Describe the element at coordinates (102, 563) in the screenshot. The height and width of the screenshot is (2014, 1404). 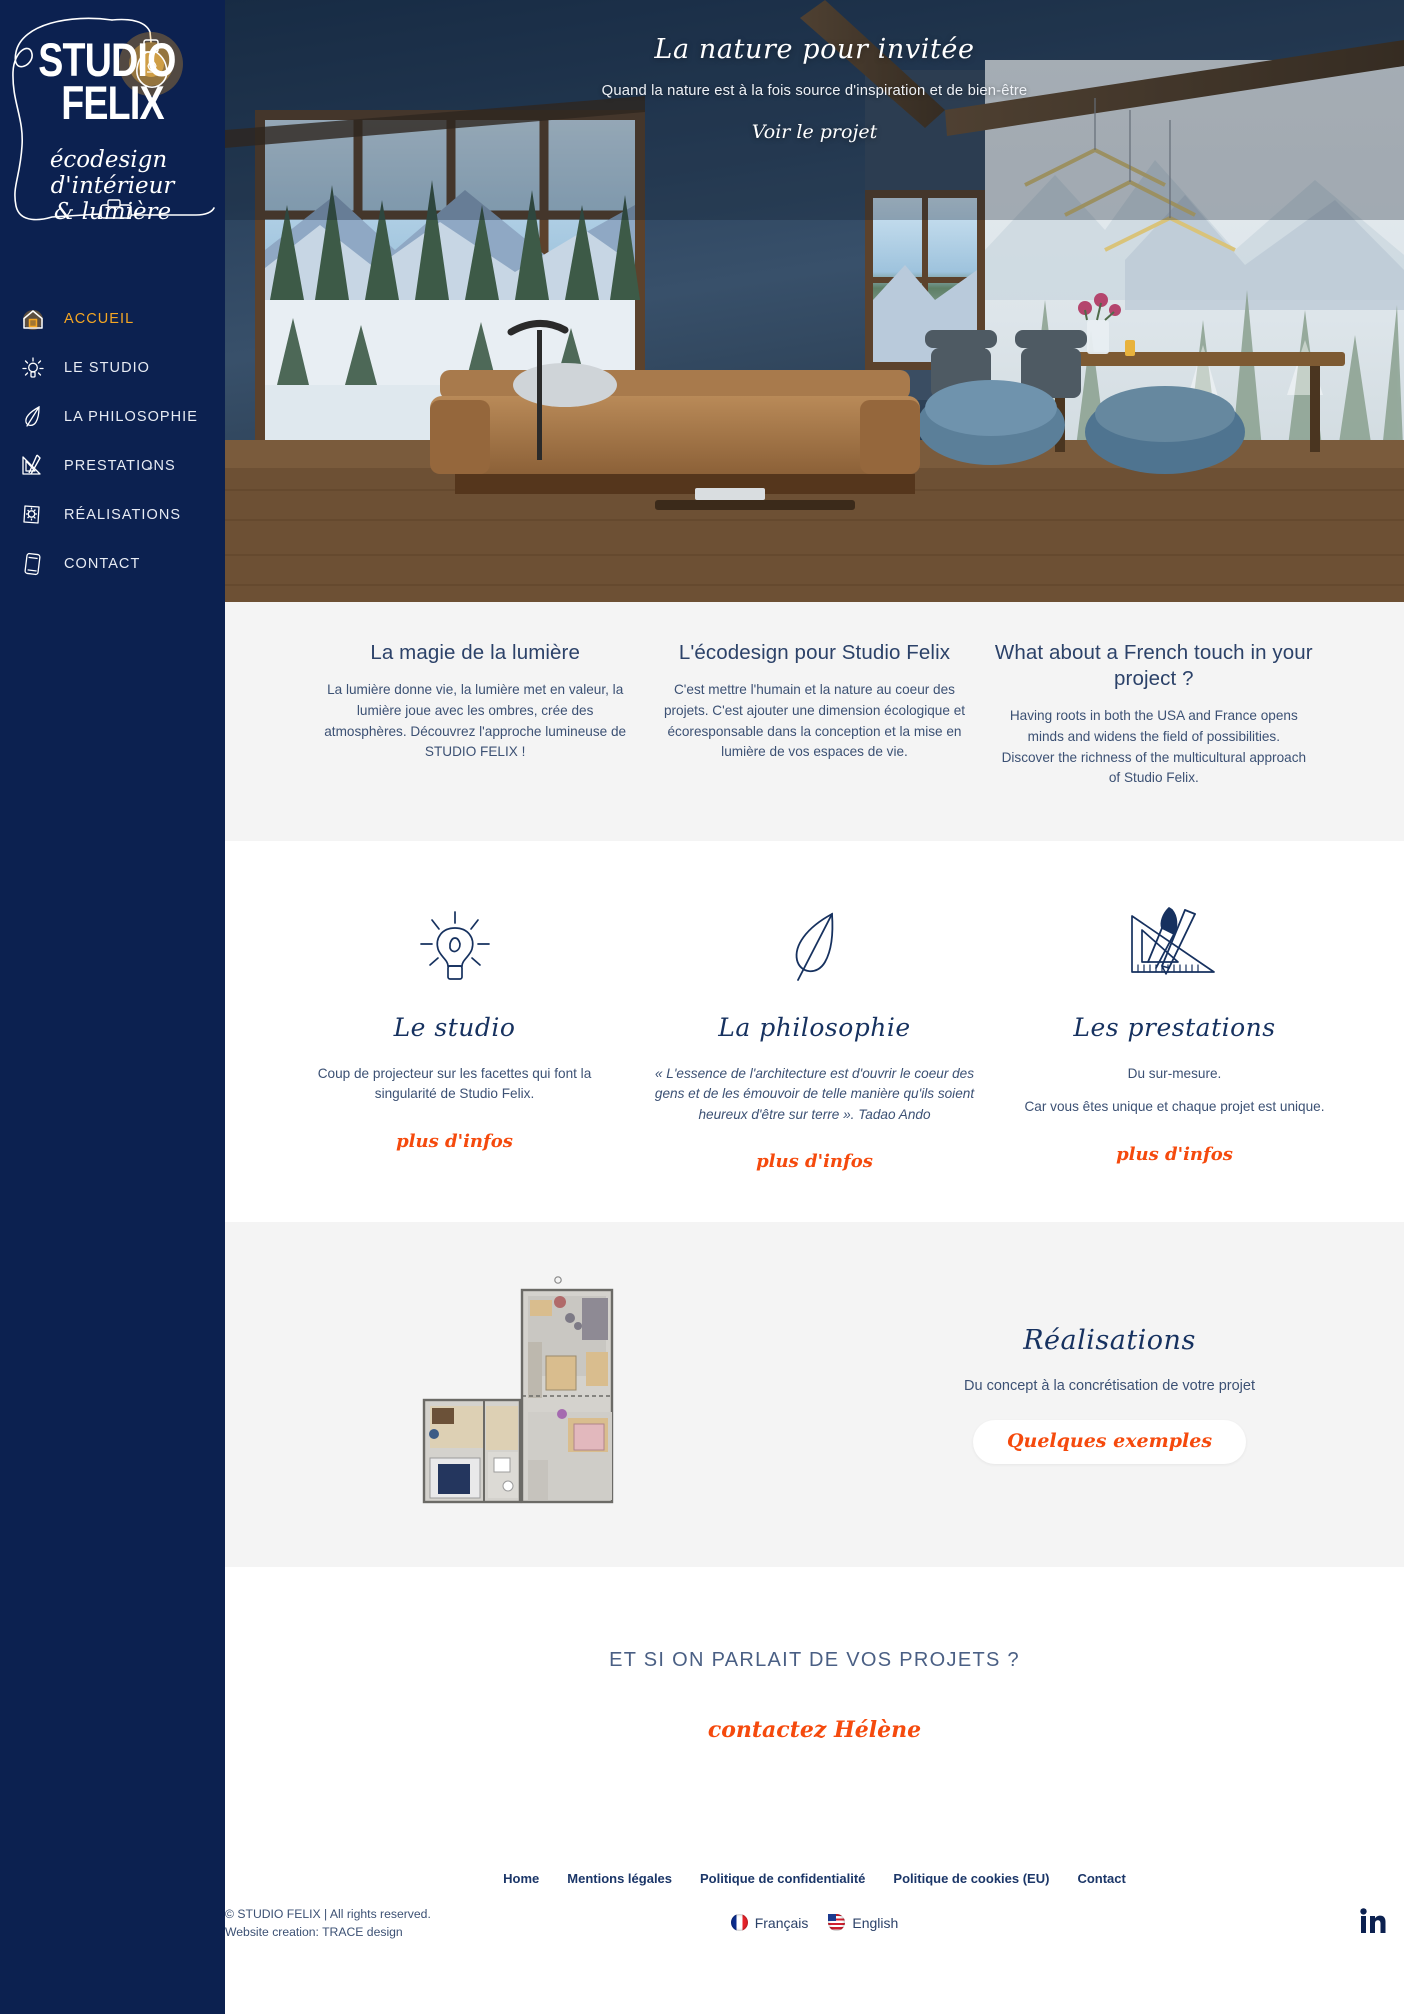
I see `sidebar-item-label: CONTACT` at that location.